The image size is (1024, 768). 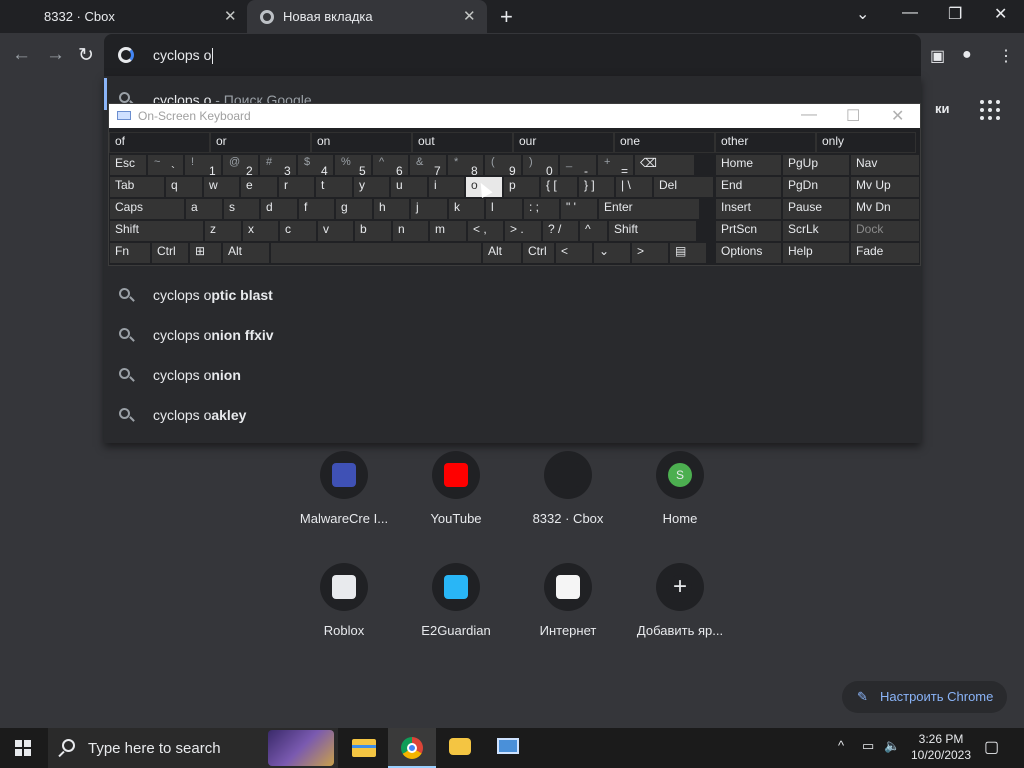 I want to click on tab-cbox: 8332 · Cbox ✕, so click(x=123, y=16).